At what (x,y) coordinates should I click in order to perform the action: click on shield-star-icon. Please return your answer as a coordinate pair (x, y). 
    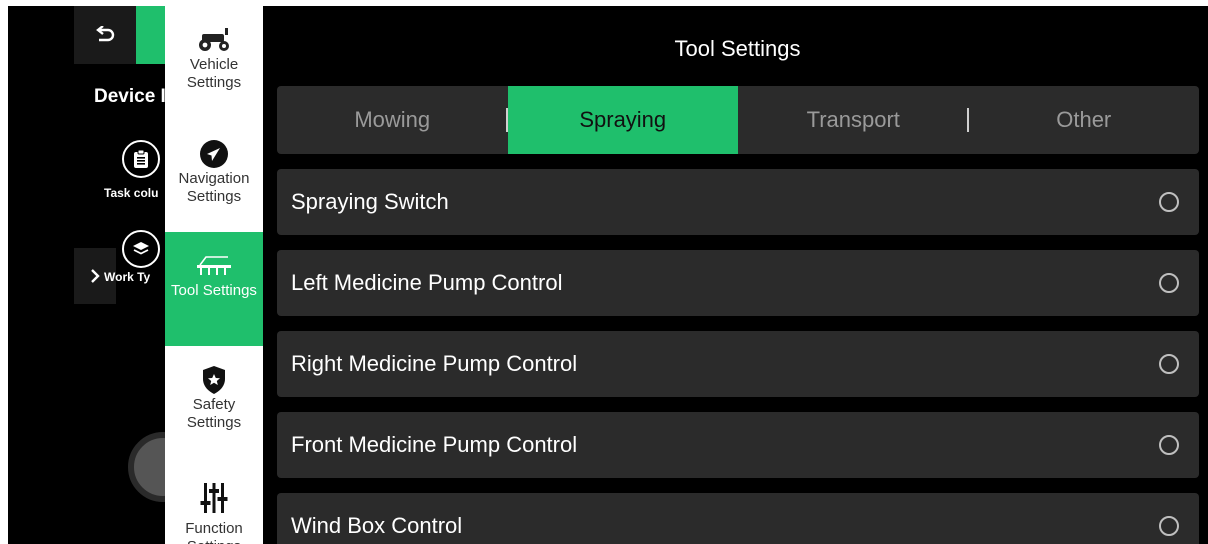
    Looking at the image, I should click on (214, 380).